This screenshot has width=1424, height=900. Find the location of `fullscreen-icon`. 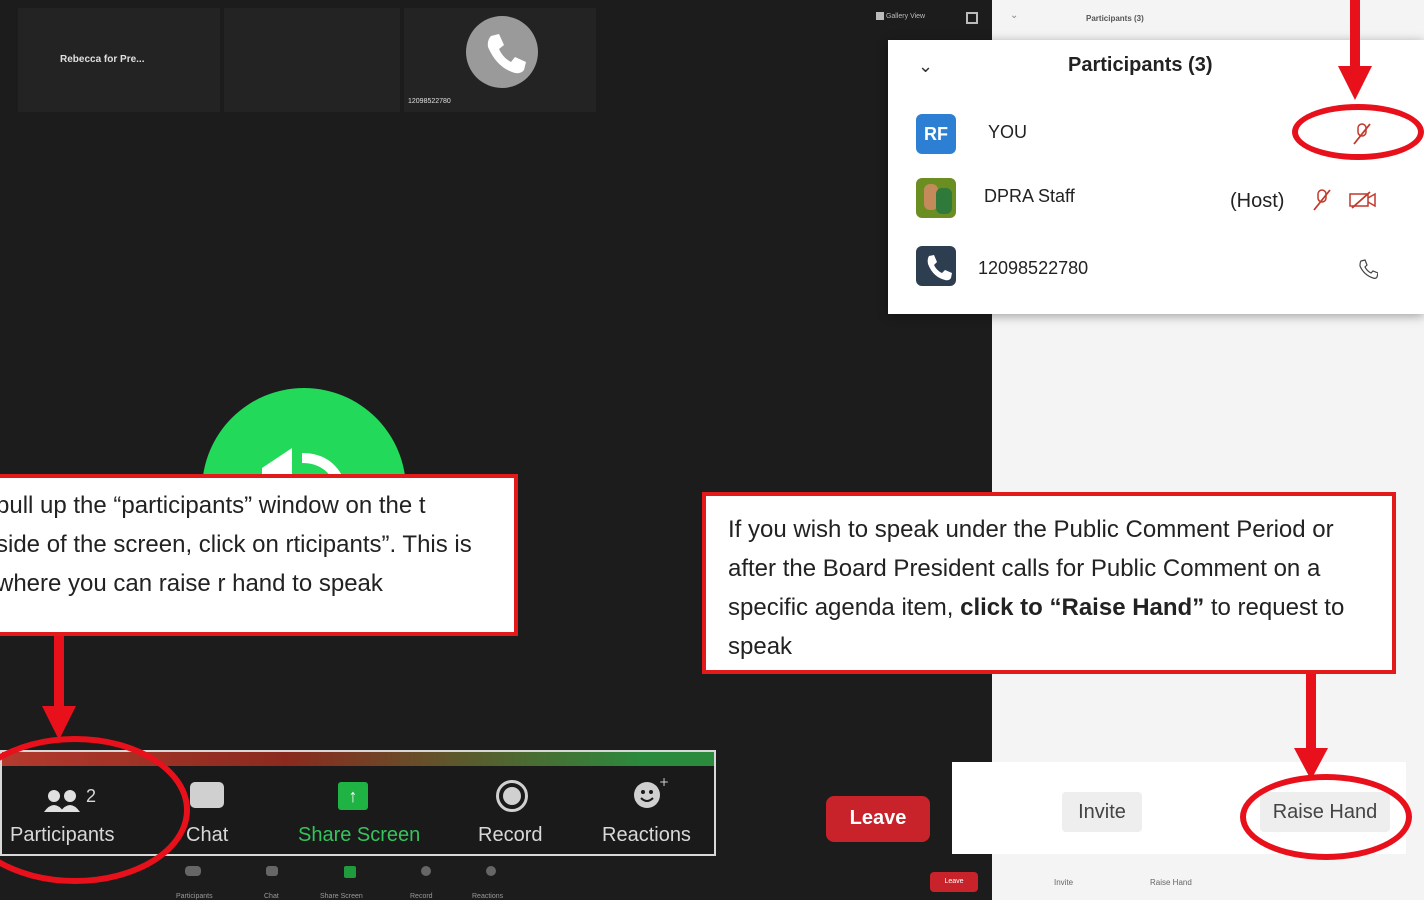

fullscreen-icon is located at coordinates (972, 18).